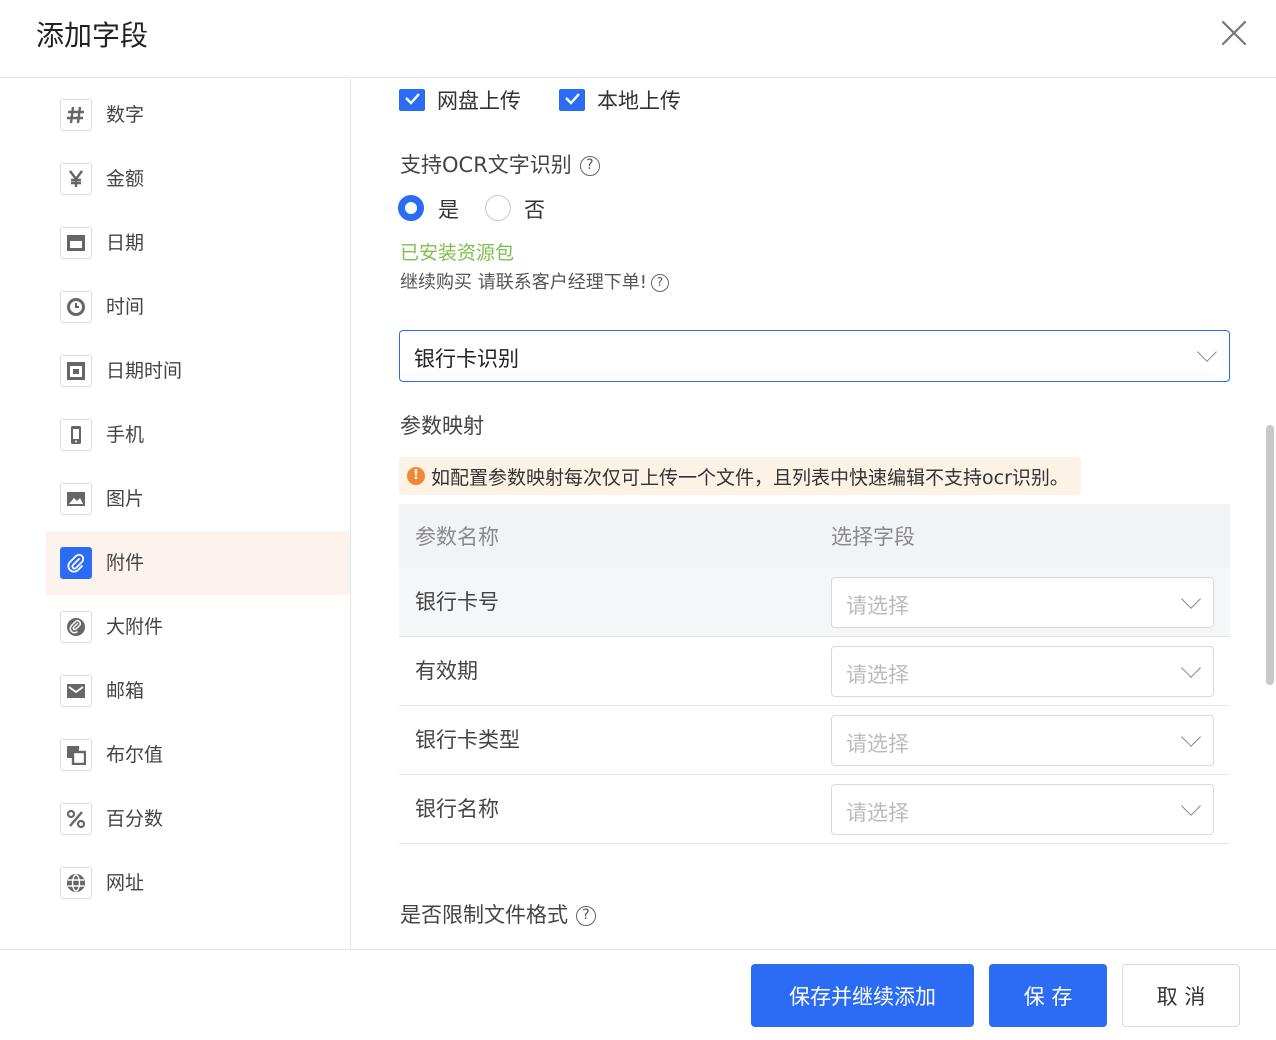 The width and height of the screenshot is (1276, 1040). Describe the element at coordinates (76, 691) in the screenshot. I see `mail-icon` at that location.